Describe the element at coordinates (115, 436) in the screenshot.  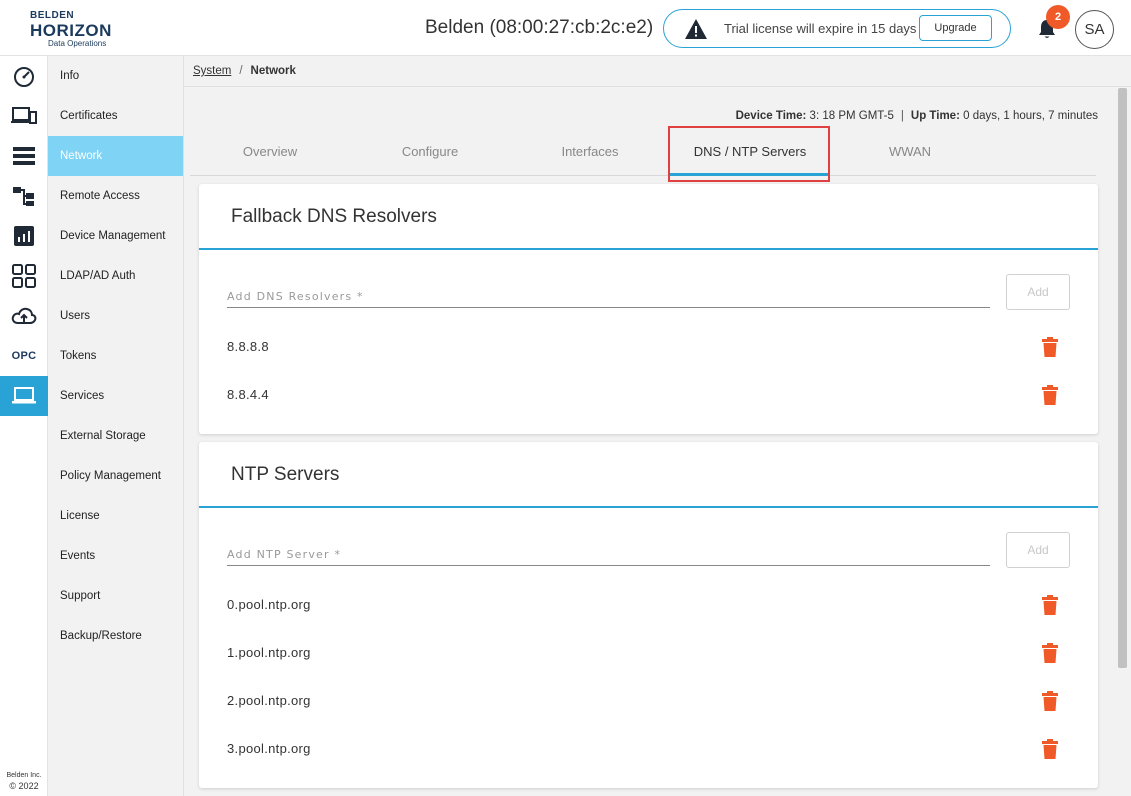
I see `sidebar-item-external-storage: External Storage` at that location.